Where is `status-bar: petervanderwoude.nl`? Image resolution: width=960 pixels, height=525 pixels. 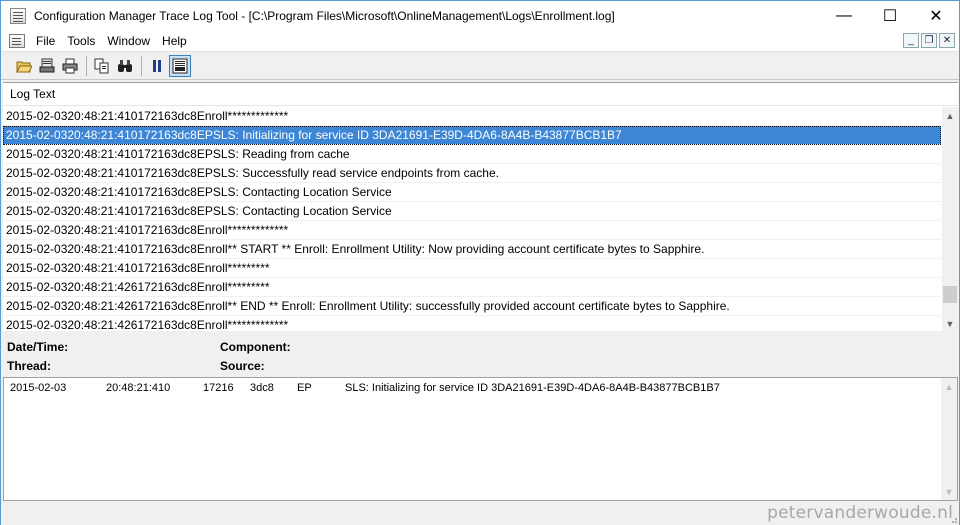 status-bar: petervanderwoude.nl is located at coordinates (480, 513).